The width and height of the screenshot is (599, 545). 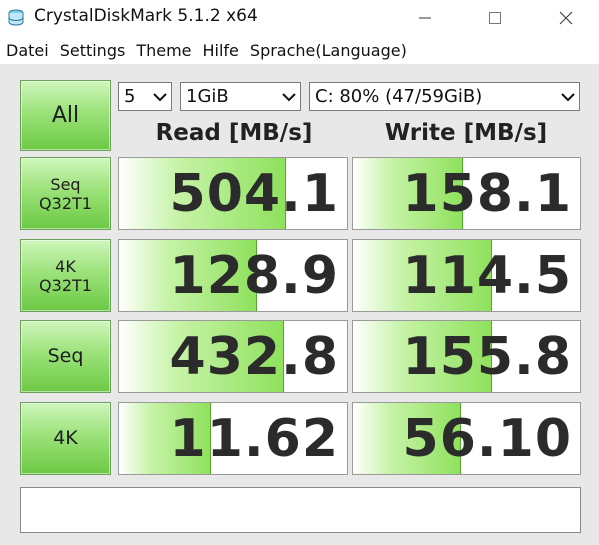 What do you see at coordinates (130, 96) in the screenshot?
I see `test-count-value: 5` at bounding box center [130, 96].